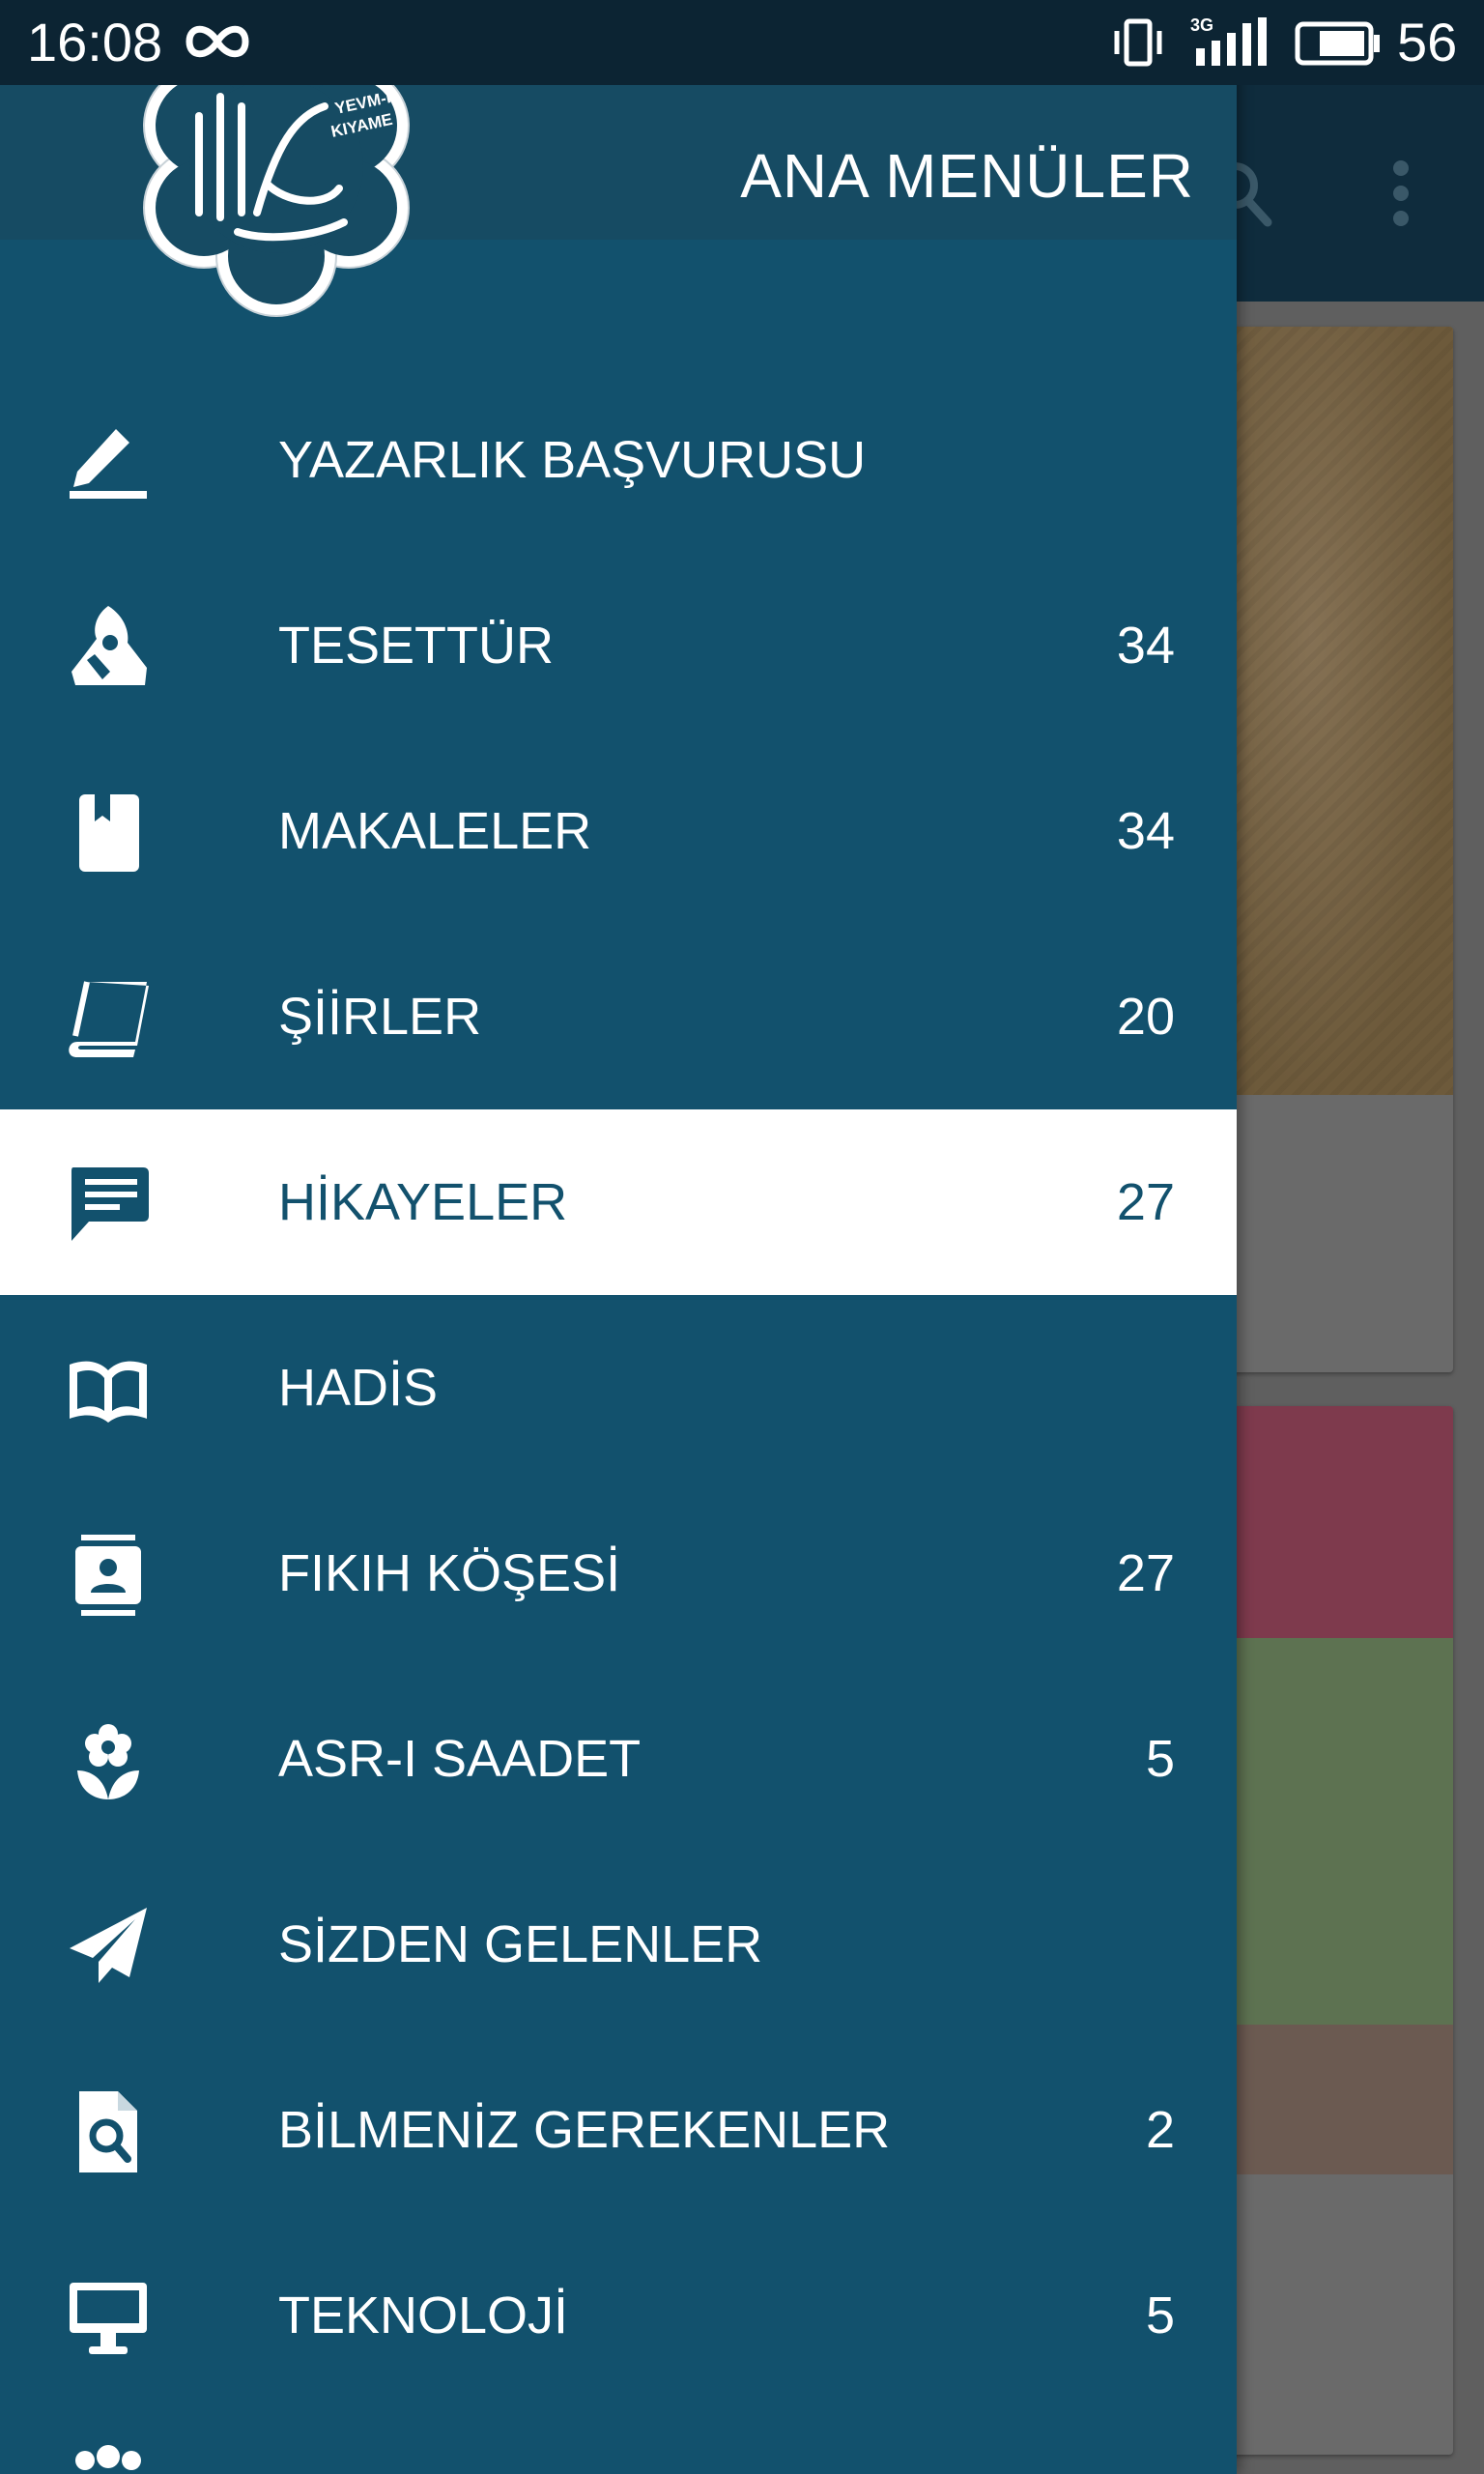  Describe the element at coordinates (618, 1017) in the screenshot. I see `menu-item-siirler: ŞİİRLER 20` at that location.